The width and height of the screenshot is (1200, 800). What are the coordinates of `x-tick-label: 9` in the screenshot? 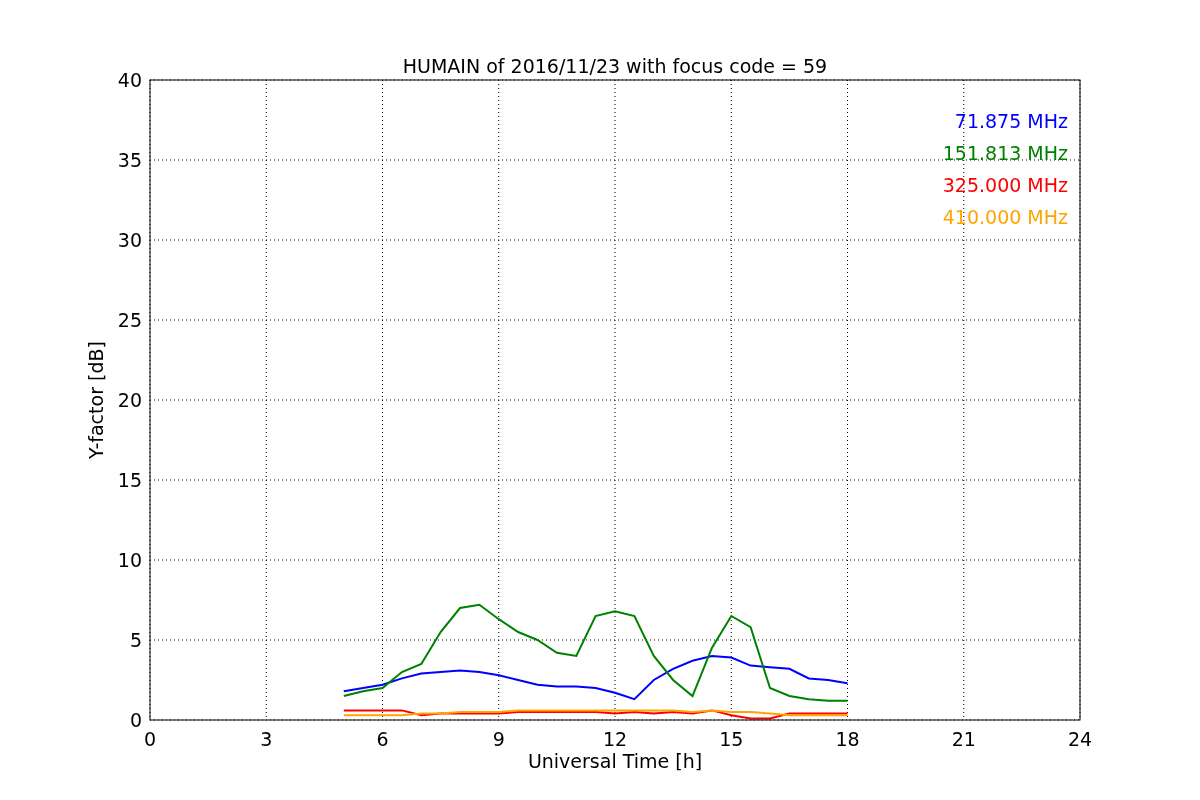 It's located at (498, 739).